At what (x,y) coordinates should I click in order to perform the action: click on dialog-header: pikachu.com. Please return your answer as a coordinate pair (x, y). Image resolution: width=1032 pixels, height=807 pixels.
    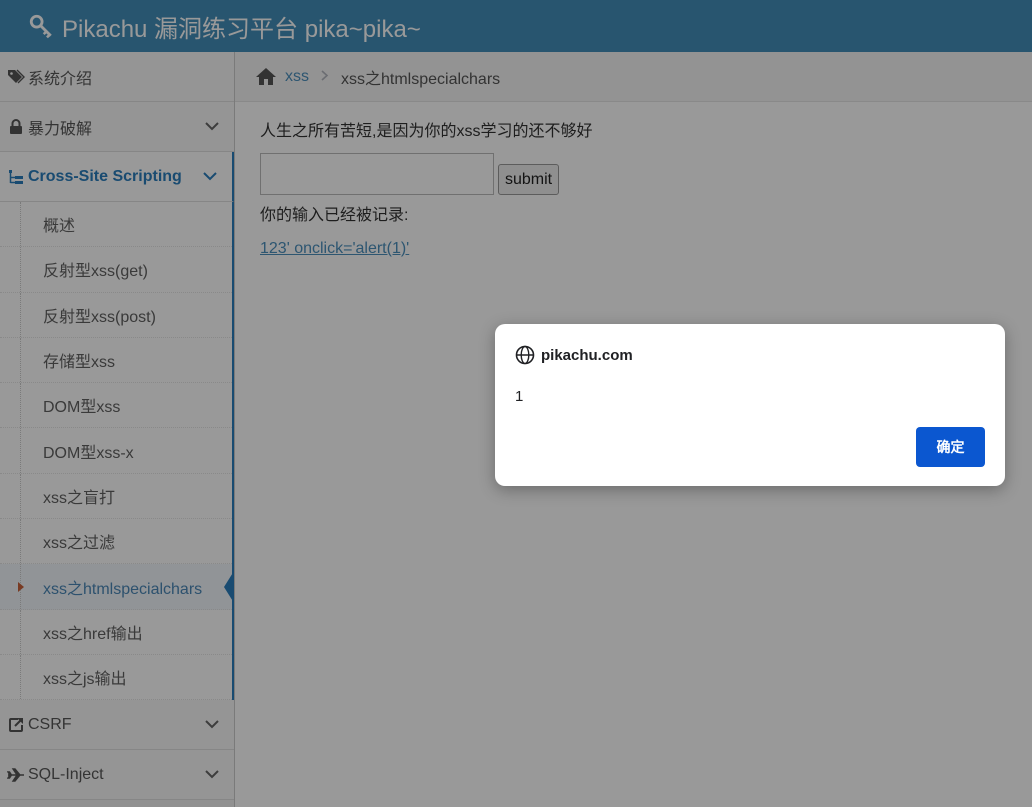
    Looking at the image, I should click on (750, 355).